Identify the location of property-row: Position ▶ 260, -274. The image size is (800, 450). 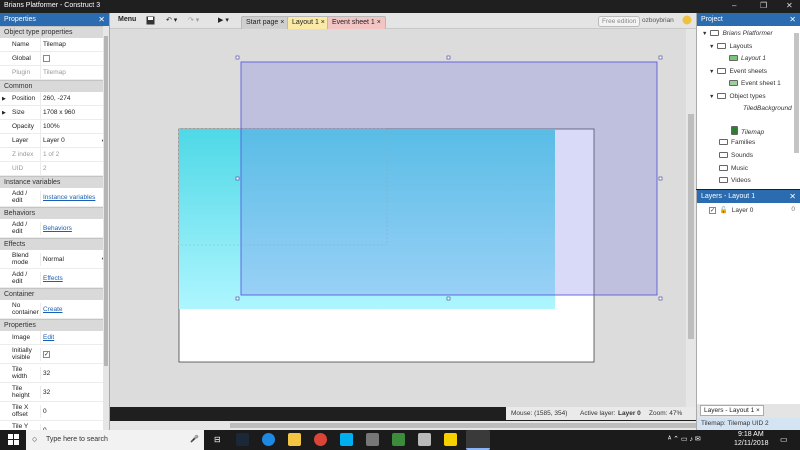
(54, 99).